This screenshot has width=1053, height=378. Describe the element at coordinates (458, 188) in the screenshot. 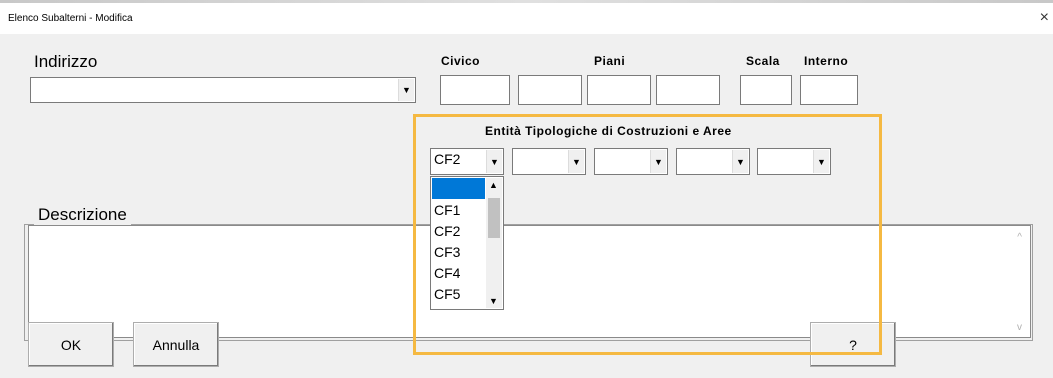

I see `dropdown-item-empty` at that location.